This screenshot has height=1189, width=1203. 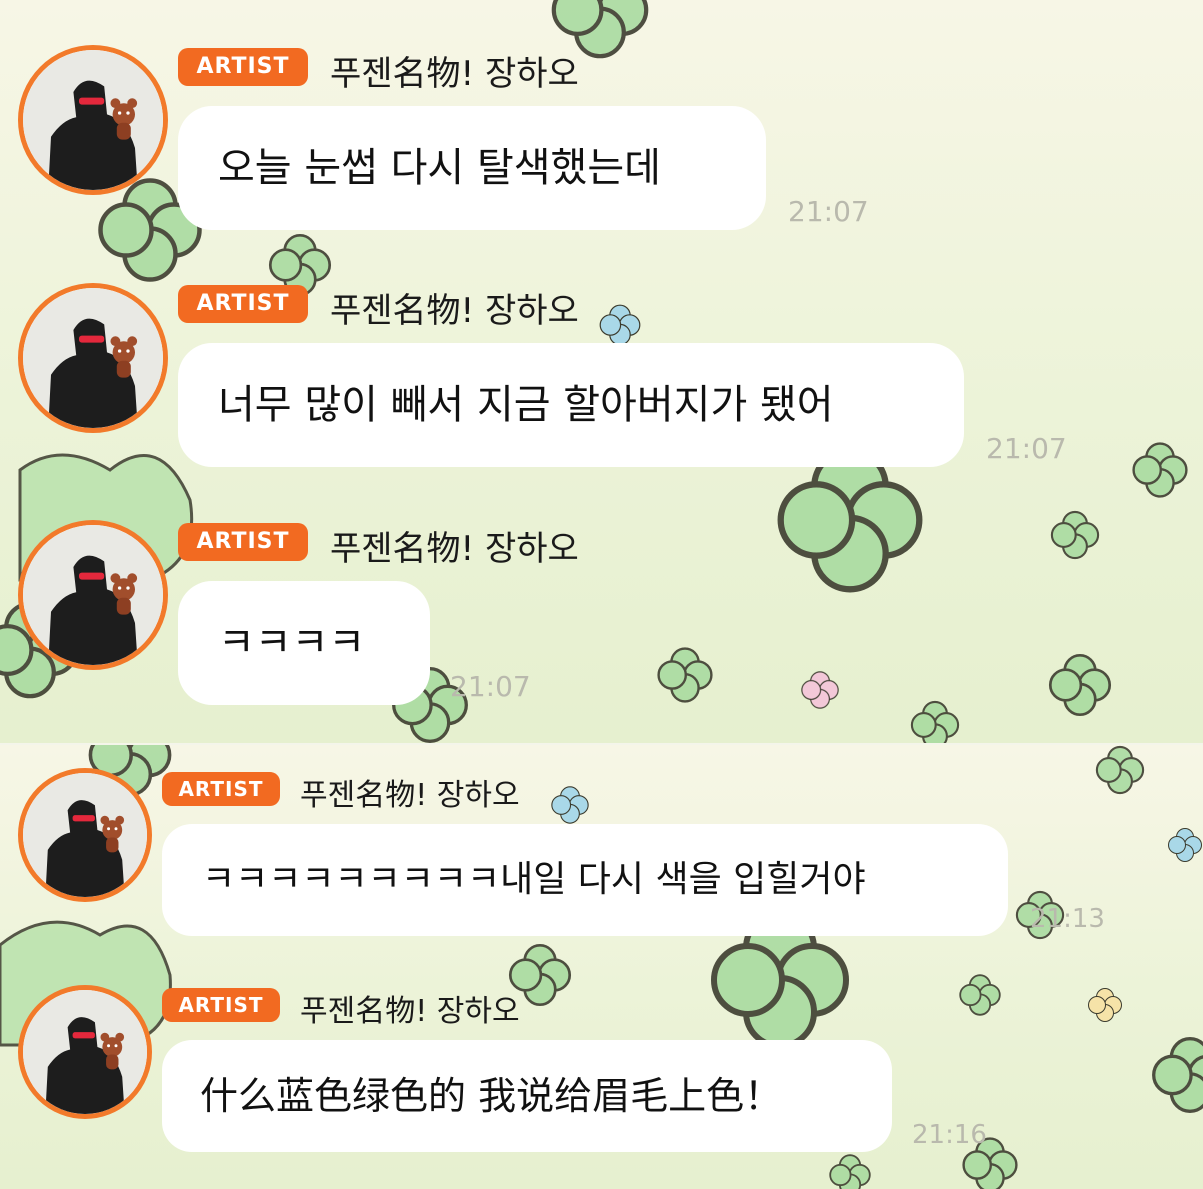 I want to click on message-bubble: 오늘 눈썹 다시 탈색했는데, so click(x=472, y=168).